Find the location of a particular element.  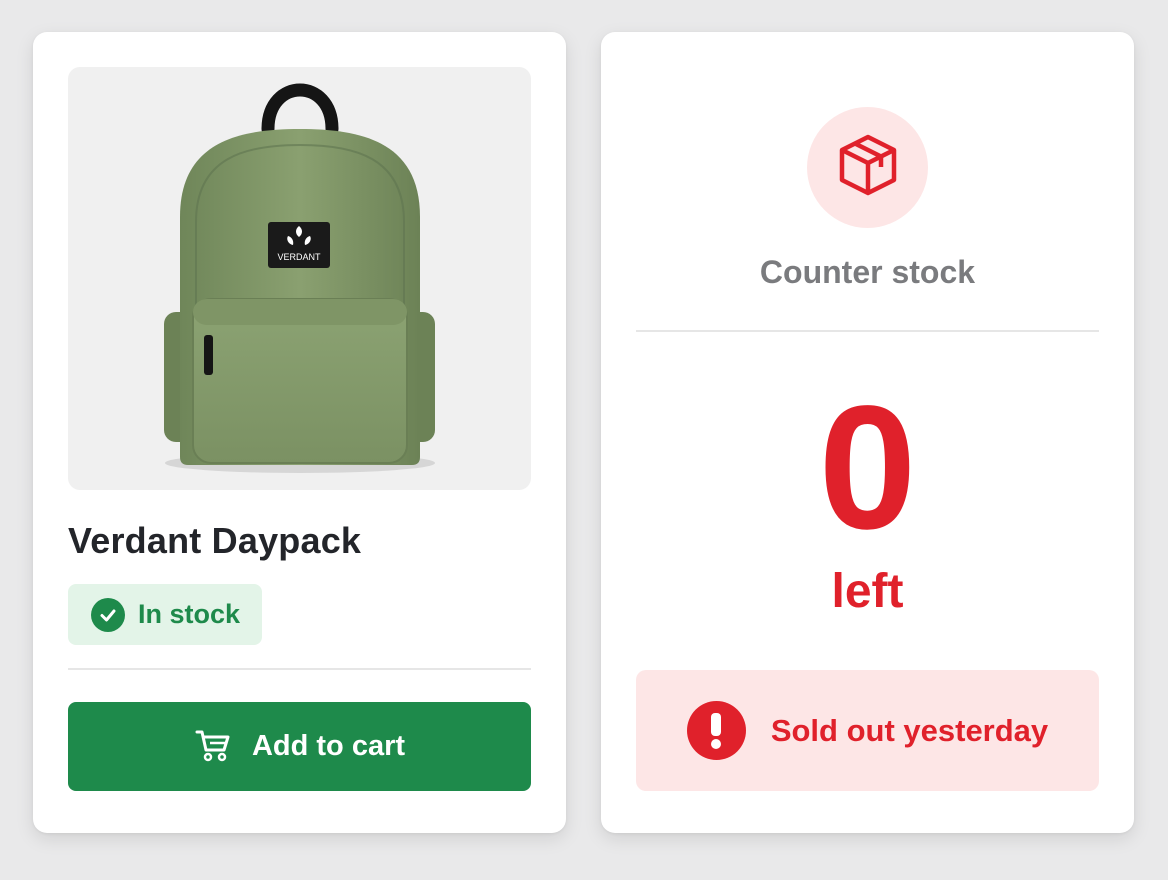

exclamation-circle-icon is located at coordinates (716, 730).